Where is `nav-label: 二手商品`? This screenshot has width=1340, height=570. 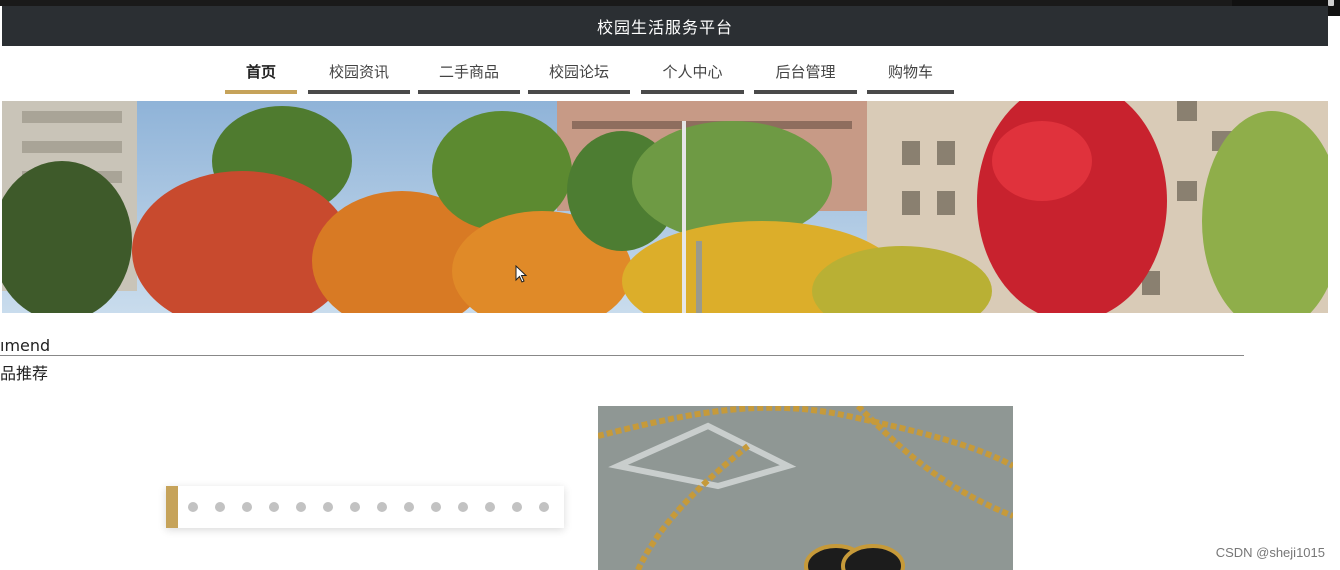
nav-label: 二手商品 is located at coordinates (468, 72).